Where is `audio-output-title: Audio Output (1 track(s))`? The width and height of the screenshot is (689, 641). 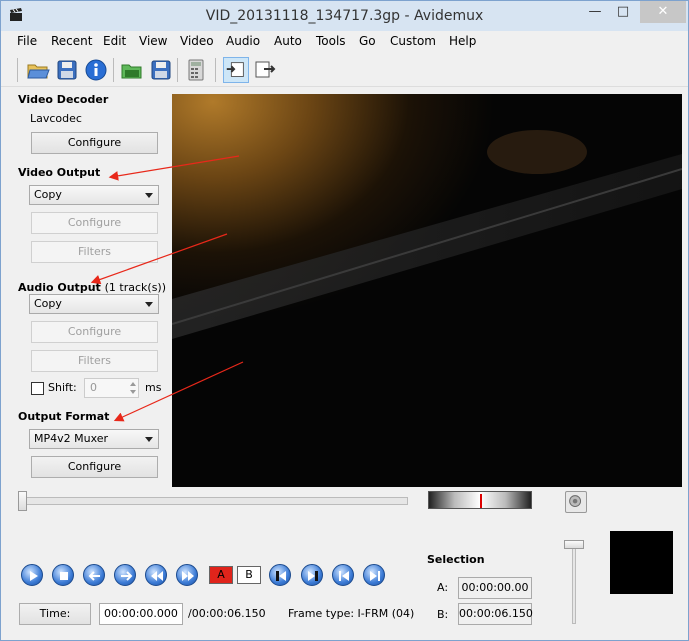
audio-output-title: Audio Output (1 track(s)) is located at coordinates (92, 287).